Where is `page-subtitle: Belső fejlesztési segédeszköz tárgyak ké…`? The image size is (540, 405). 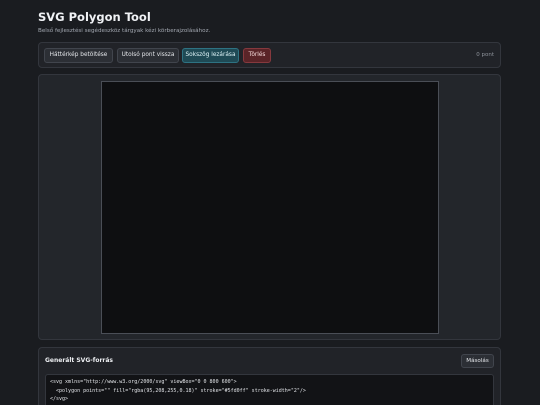
page-subtitle: Belső fejlesztési segédeszköz tárgyak ké… is located at coordinates (124, 31).